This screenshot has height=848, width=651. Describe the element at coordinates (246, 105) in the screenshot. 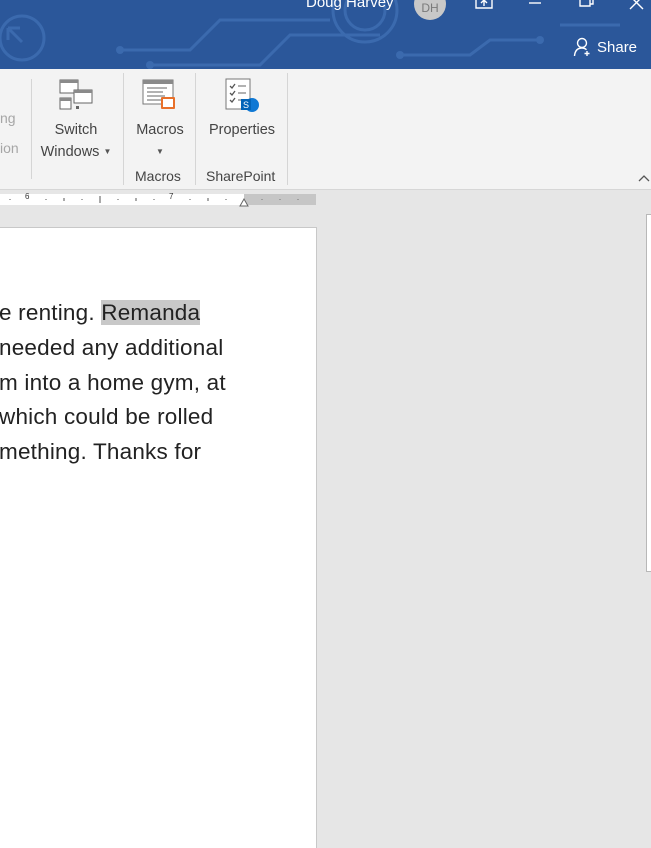

I see `svg-text: S` at that location.